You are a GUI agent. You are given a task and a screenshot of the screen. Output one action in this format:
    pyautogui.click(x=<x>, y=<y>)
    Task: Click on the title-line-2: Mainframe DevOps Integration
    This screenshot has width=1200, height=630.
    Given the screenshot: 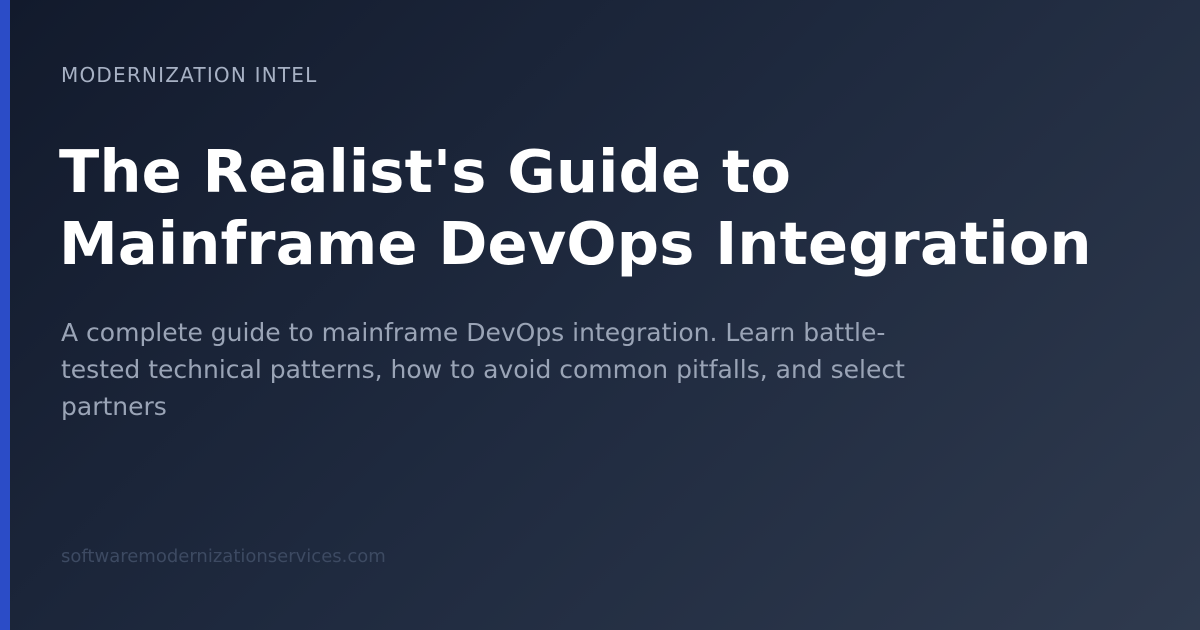 What is the action you would take?
    pyautogui.click(x=575, y=243)
    